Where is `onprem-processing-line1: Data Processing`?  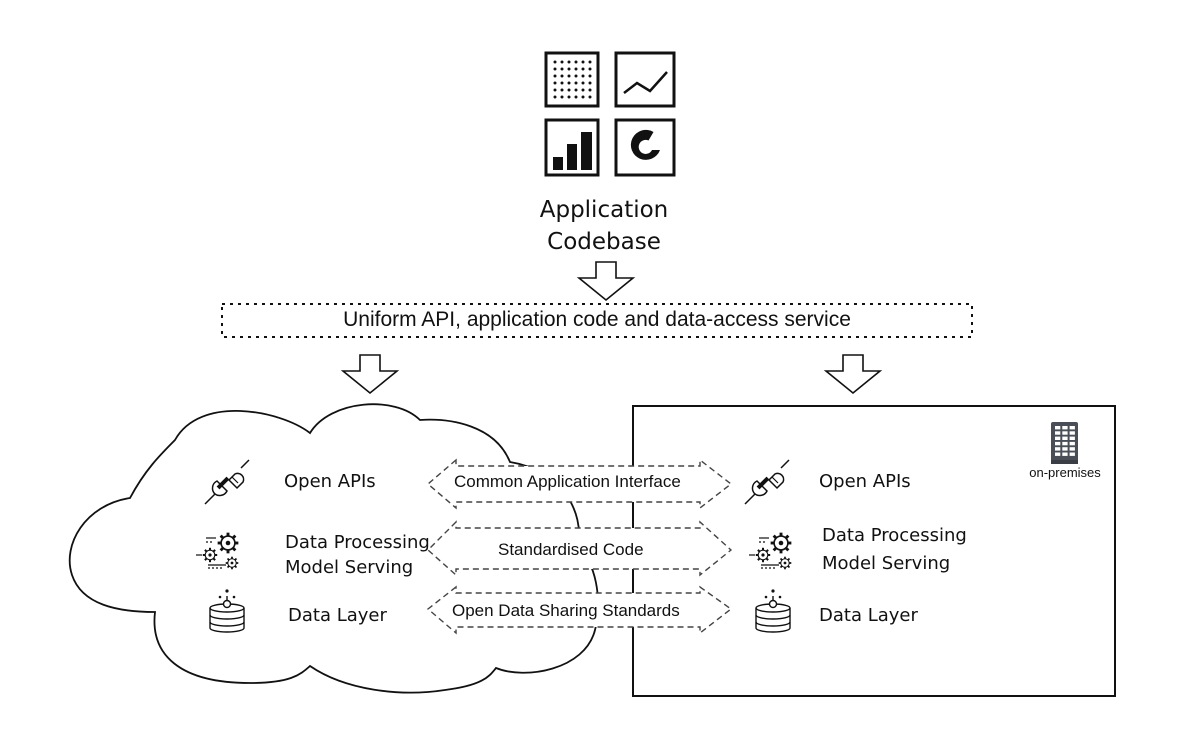
onprem-processing-line1: Data Processing is located at coordinates (894, 535).